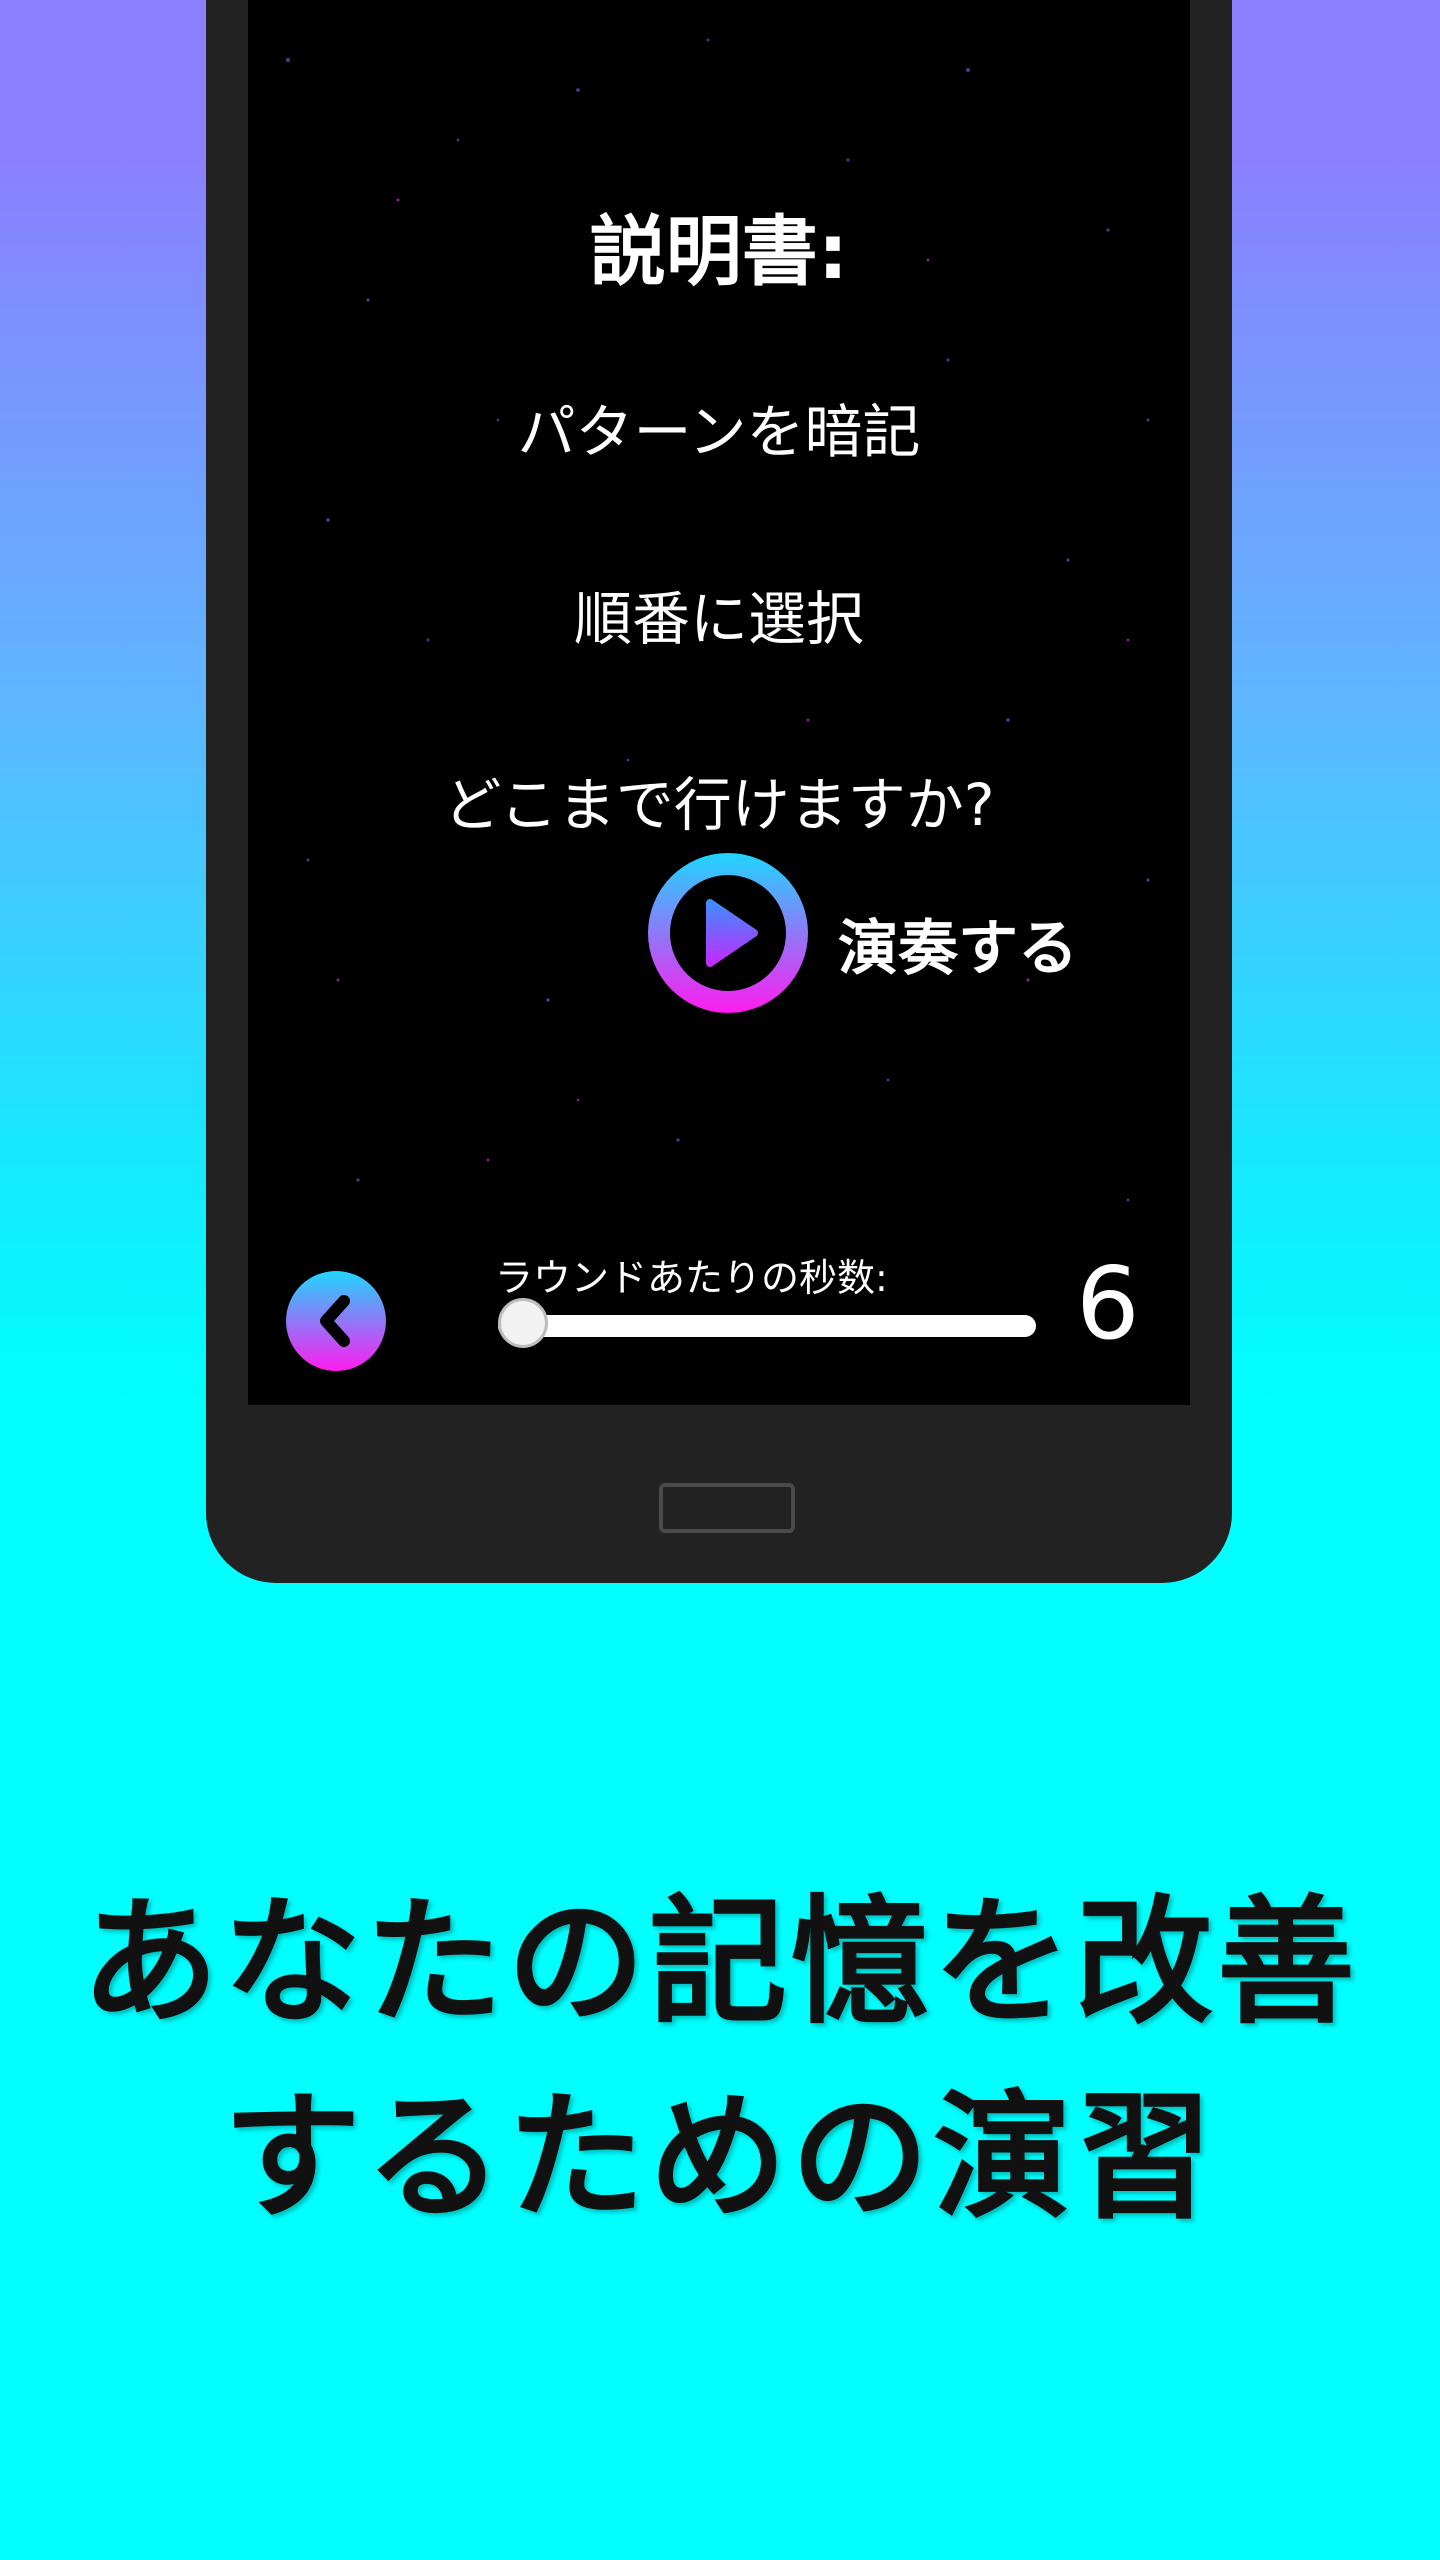 This screenshot has height=2560, width=1440. What do you see at coordinates (523, 1323) in the screenshot?
I see `slider-thumb` at bounding box center [523, 1323].